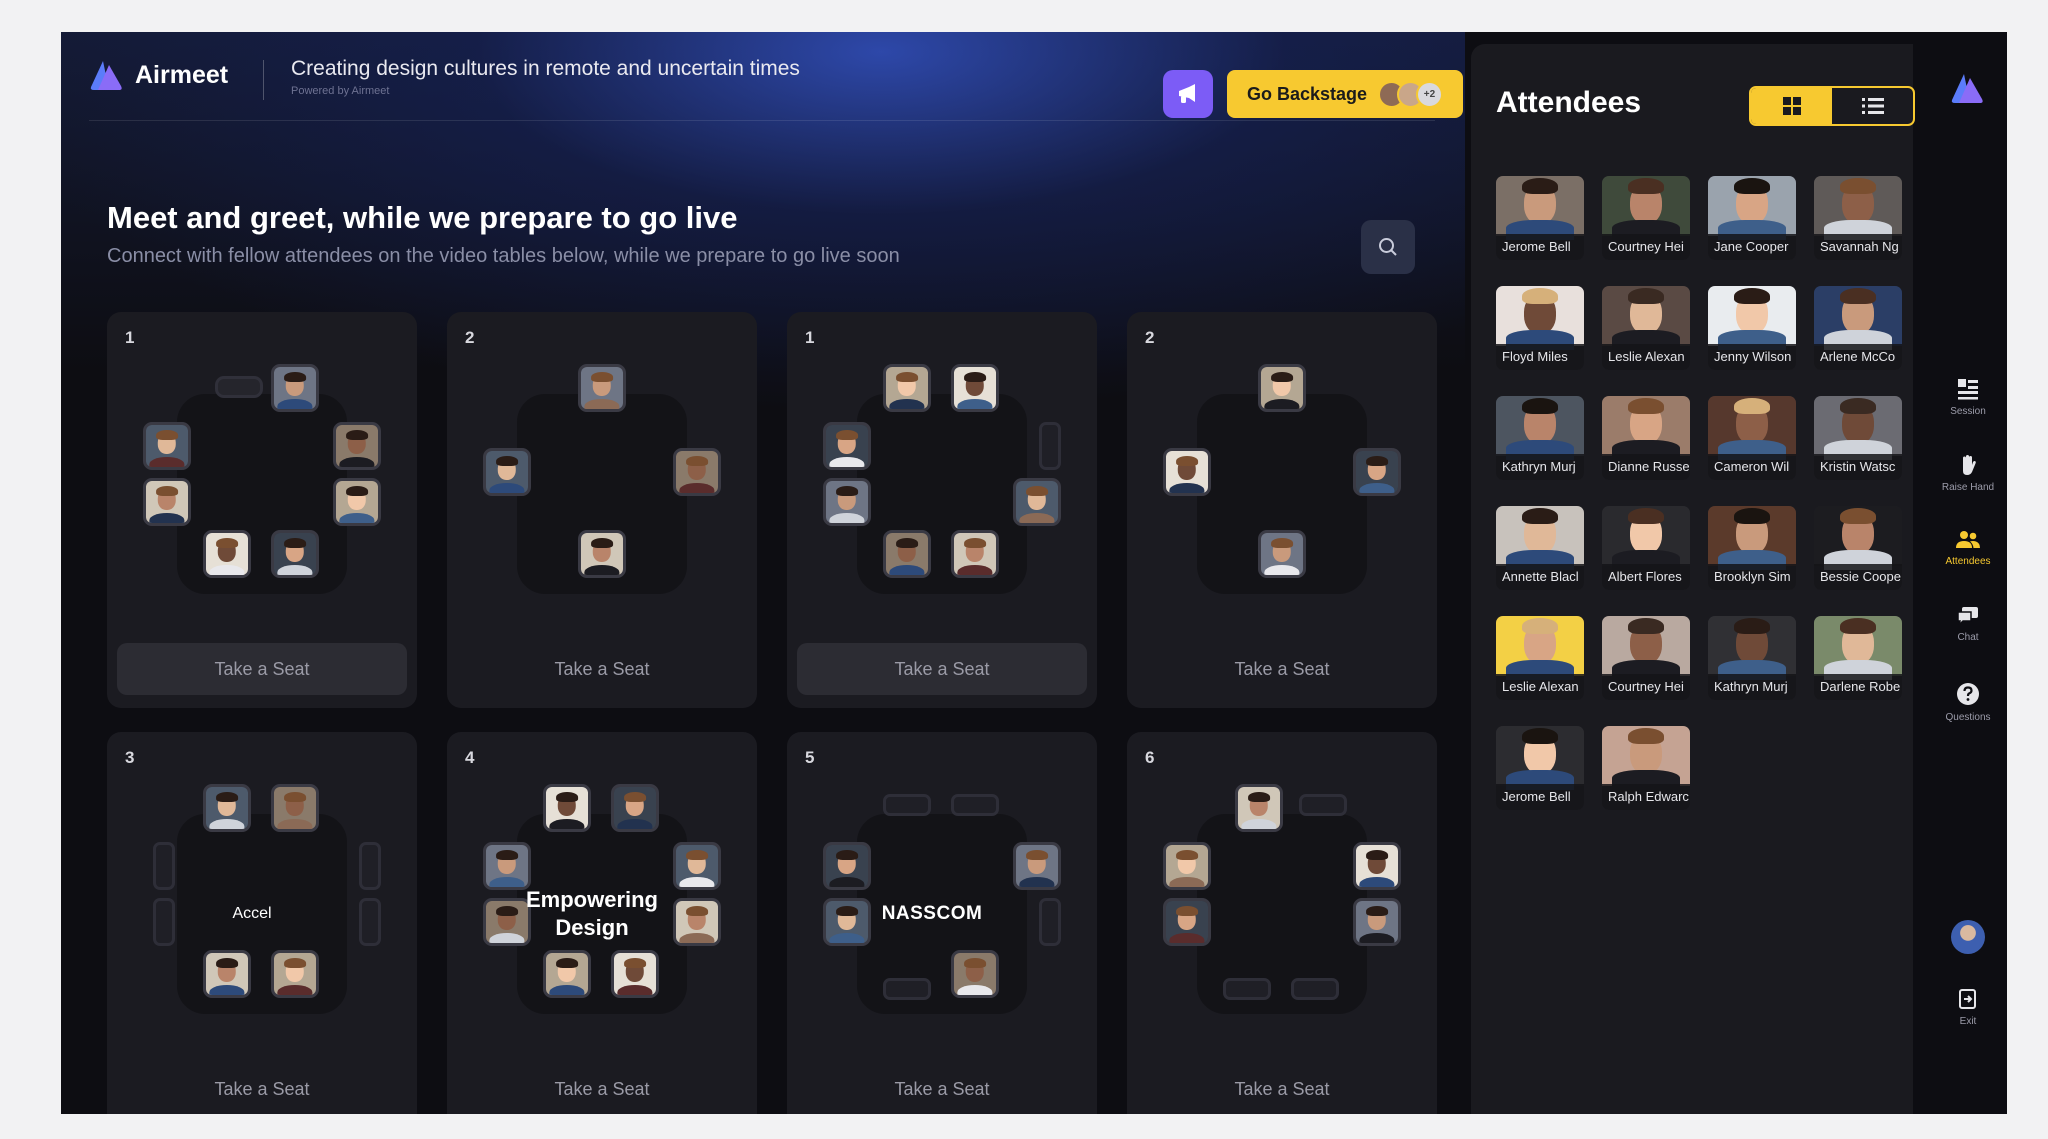 The image size is (2048, 1139). I want to click on grid-view-button, so click(1791, 106).